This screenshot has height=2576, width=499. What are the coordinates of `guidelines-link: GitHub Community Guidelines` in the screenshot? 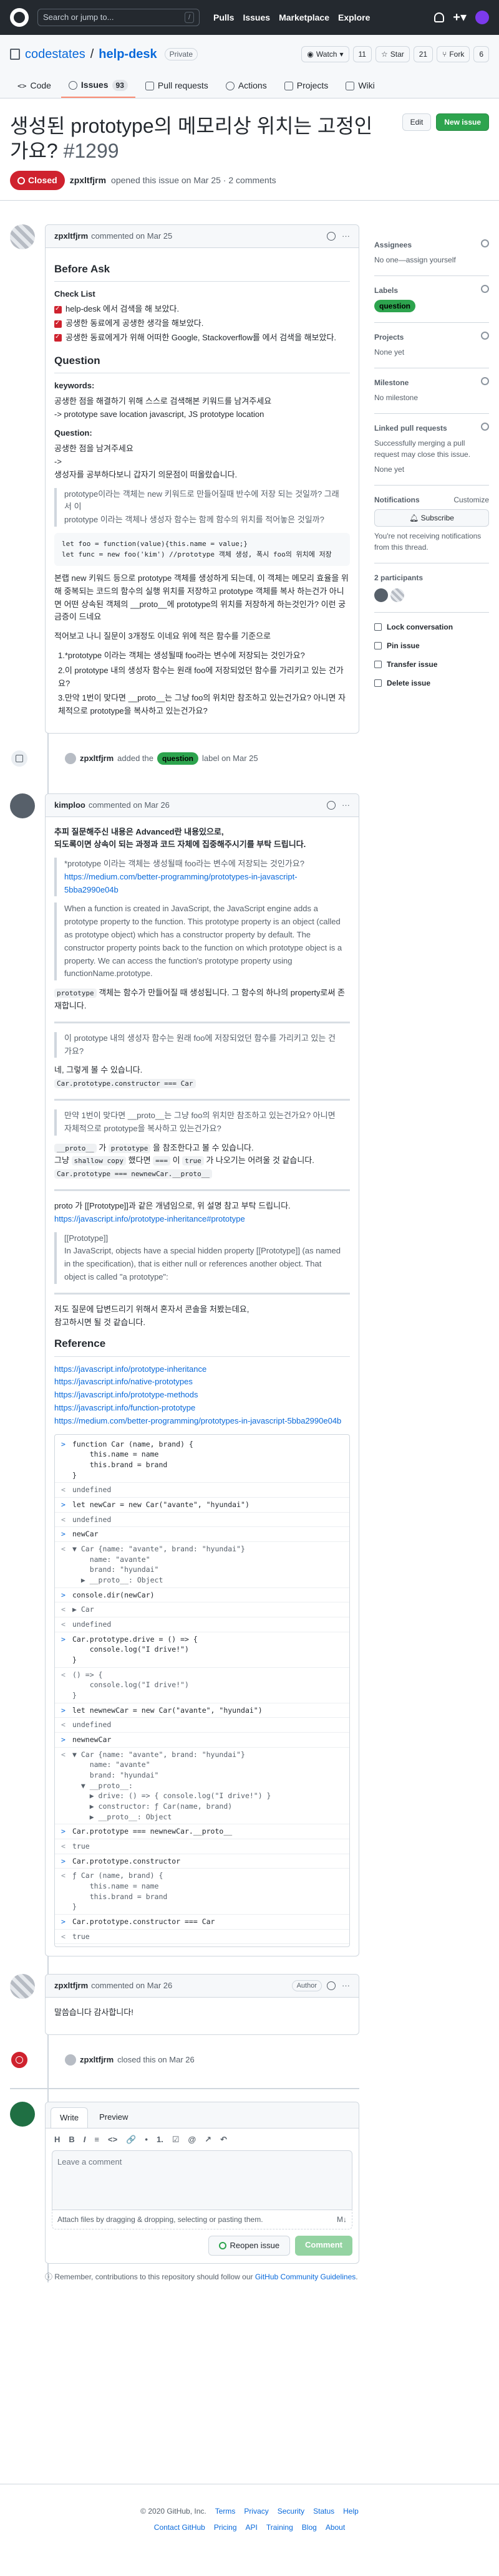 It's located at (305, 2276).